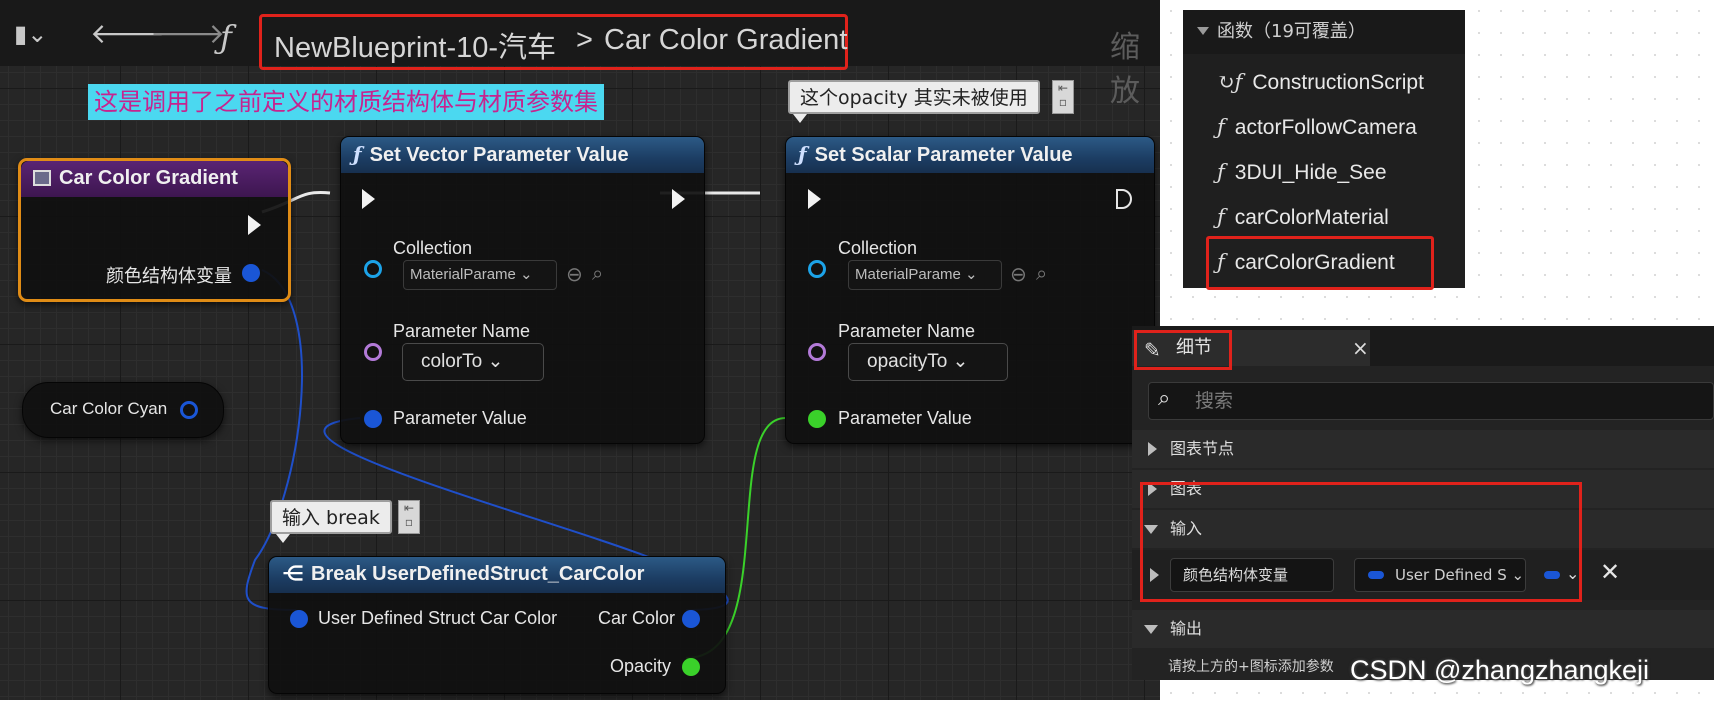  Describe the element at coordinates (1610, 572) in the screenshot. I see `remove-param-icon: ✕` at that location.